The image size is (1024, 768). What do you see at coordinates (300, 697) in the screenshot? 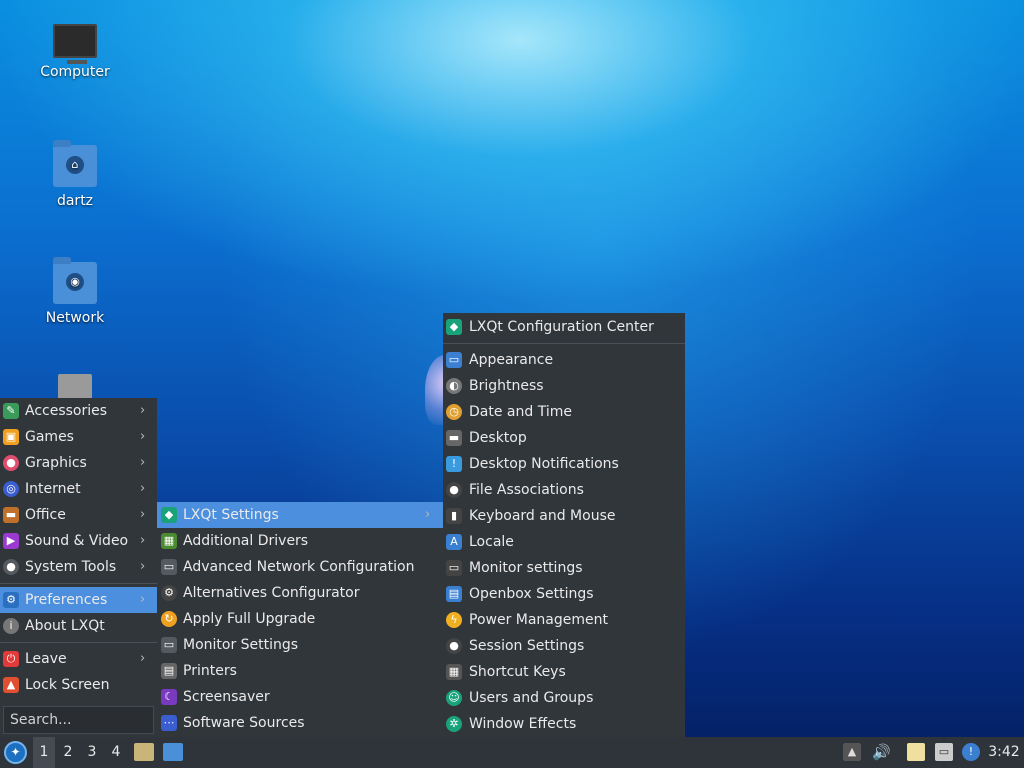
I see `menu-item-screensaver: ☾ Screensaver` at bounding box center [300, 697].